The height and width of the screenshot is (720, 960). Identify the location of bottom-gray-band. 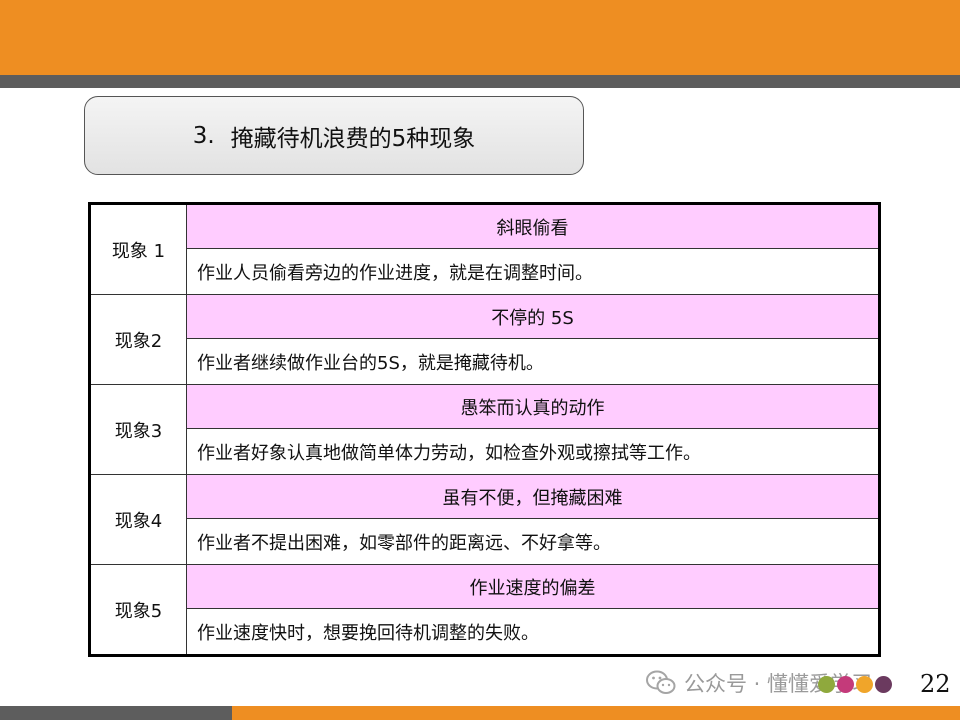
(116, 713).